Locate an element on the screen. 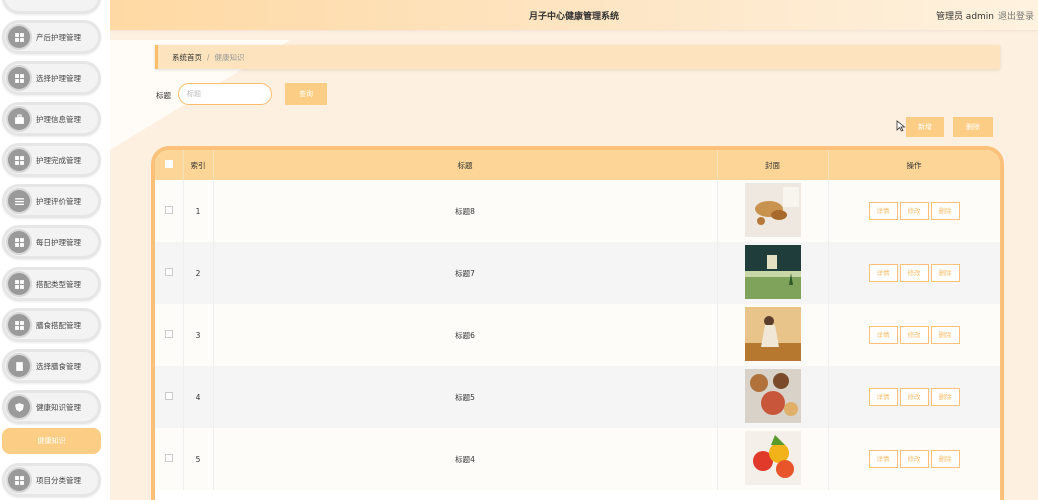 This screenshot has height=500, width=1038. header-index: 索引 is located at coordinates (198, 165).